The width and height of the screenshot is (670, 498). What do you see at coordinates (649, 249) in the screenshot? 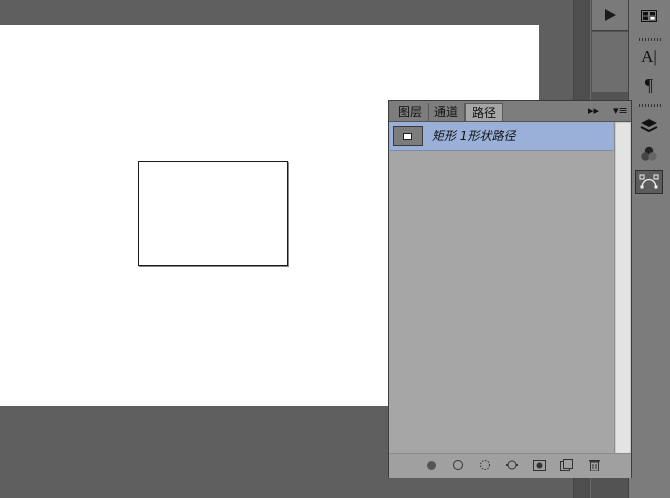
I see `panel-icon-dock: A| ¶` at bounding box center [649, 249].